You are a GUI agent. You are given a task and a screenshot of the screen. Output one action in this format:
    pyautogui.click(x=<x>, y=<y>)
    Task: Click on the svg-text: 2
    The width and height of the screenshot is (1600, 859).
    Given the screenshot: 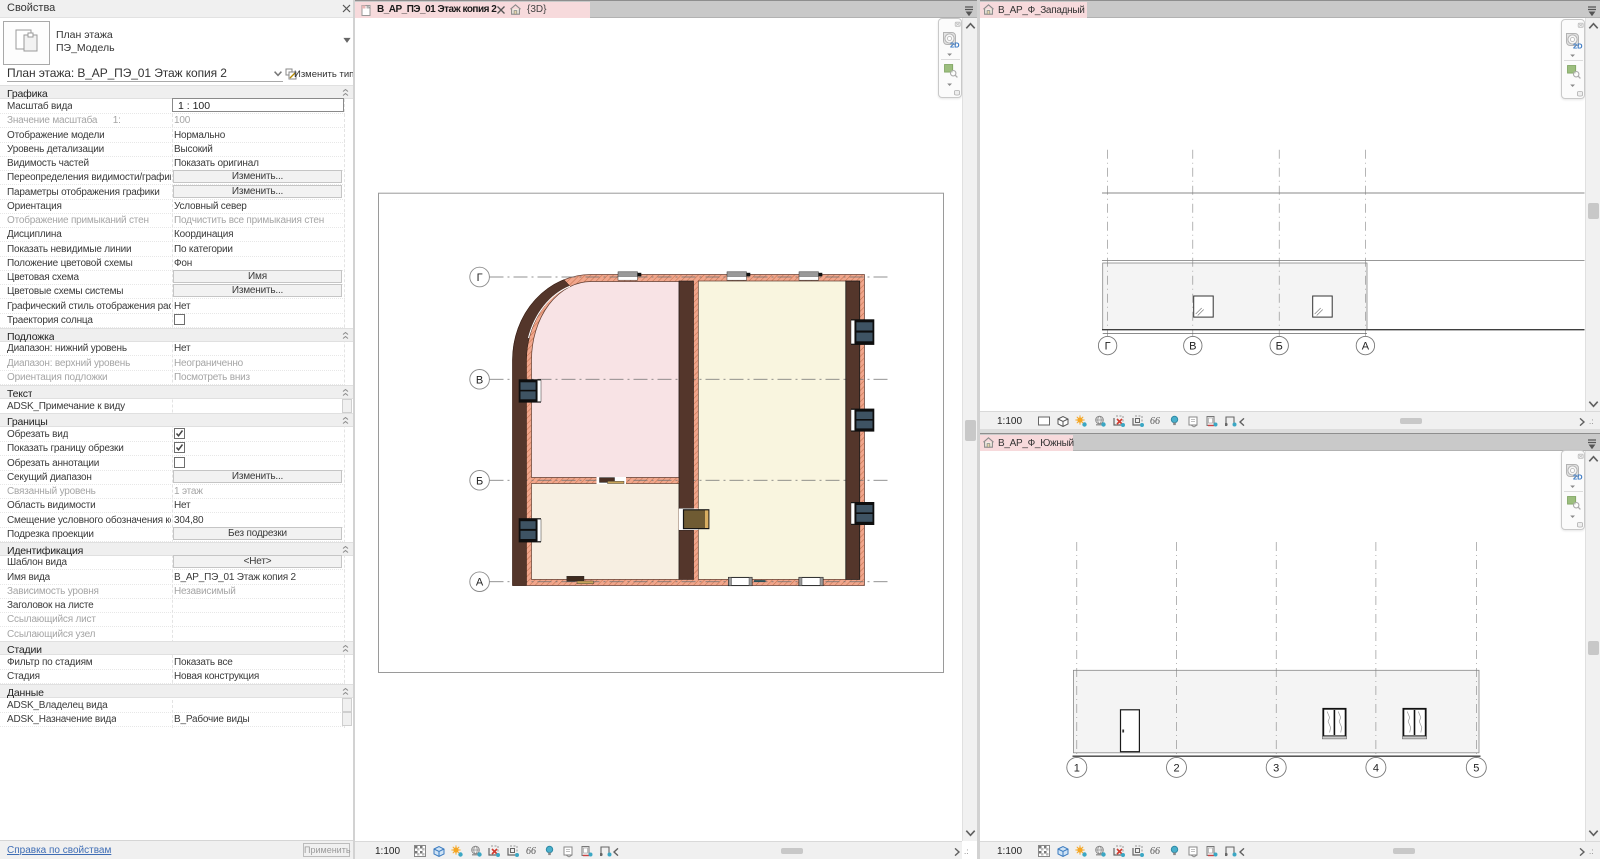 What is the action you would take?
    pyautogui.click(x=1176, y=769)
    